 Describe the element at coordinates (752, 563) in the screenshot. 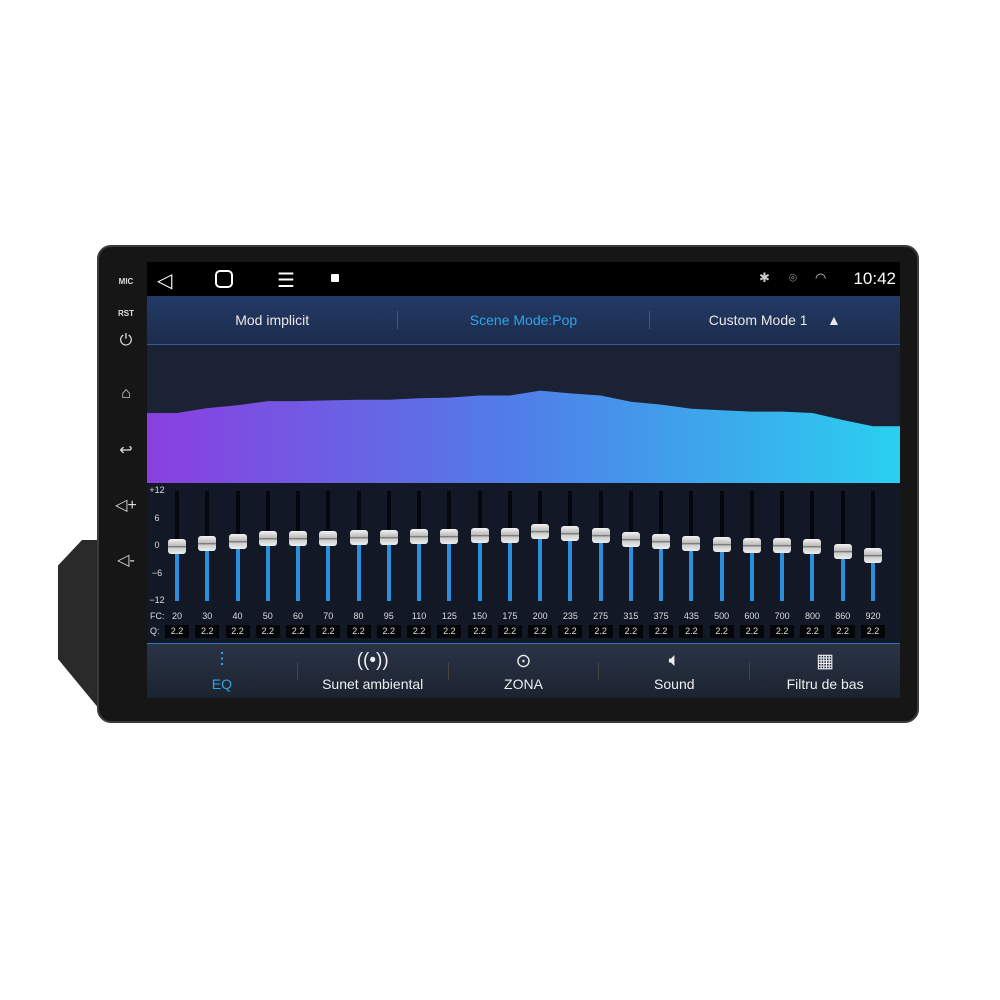

I see `eq-band-slider: 600 2.2` at that location.